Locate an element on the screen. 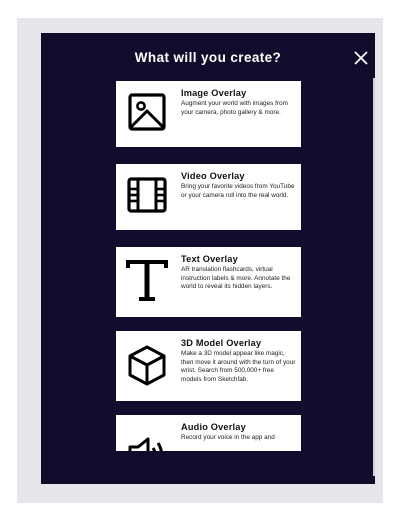  speaker-icon is located at coordinates (147, 440).